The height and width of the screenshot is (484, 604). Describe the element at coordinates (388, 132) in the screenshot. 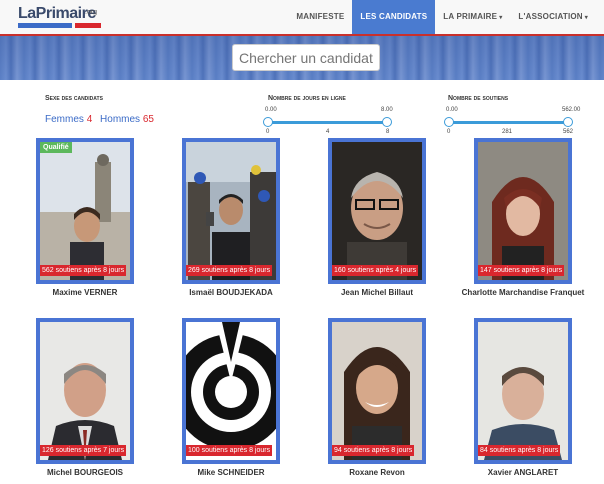

I see `slider-tick: 8` at that location.